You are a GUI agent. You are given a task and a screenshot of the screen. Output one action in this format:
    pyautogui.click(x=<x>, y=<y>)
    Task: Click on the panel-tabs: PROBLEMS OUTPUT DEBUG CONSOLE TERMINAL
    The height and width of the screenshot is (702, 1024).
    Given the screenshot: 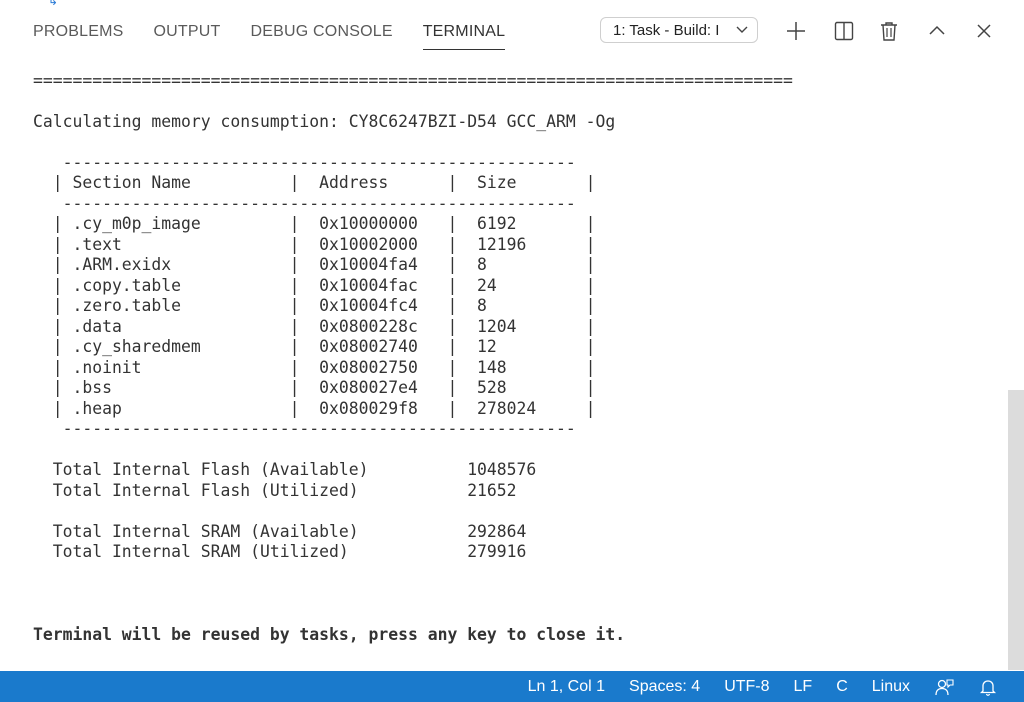 What is the action you would take?
    pyautogui.click(x=284, y=32)
    